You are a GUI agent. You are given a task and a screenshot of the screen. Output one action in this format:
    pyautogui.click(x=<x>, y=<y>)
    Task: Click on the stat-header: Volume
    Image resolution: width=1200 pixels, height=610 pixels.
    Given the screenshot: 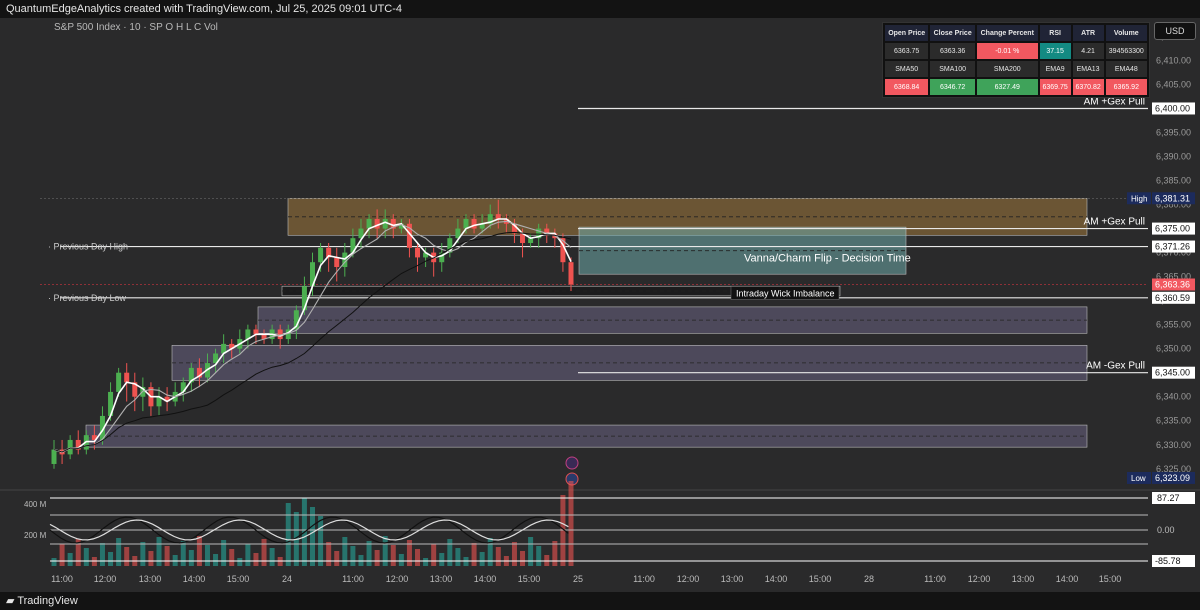 What is the action you would take?
    pyautogui.click(x=1126, y=33)
    